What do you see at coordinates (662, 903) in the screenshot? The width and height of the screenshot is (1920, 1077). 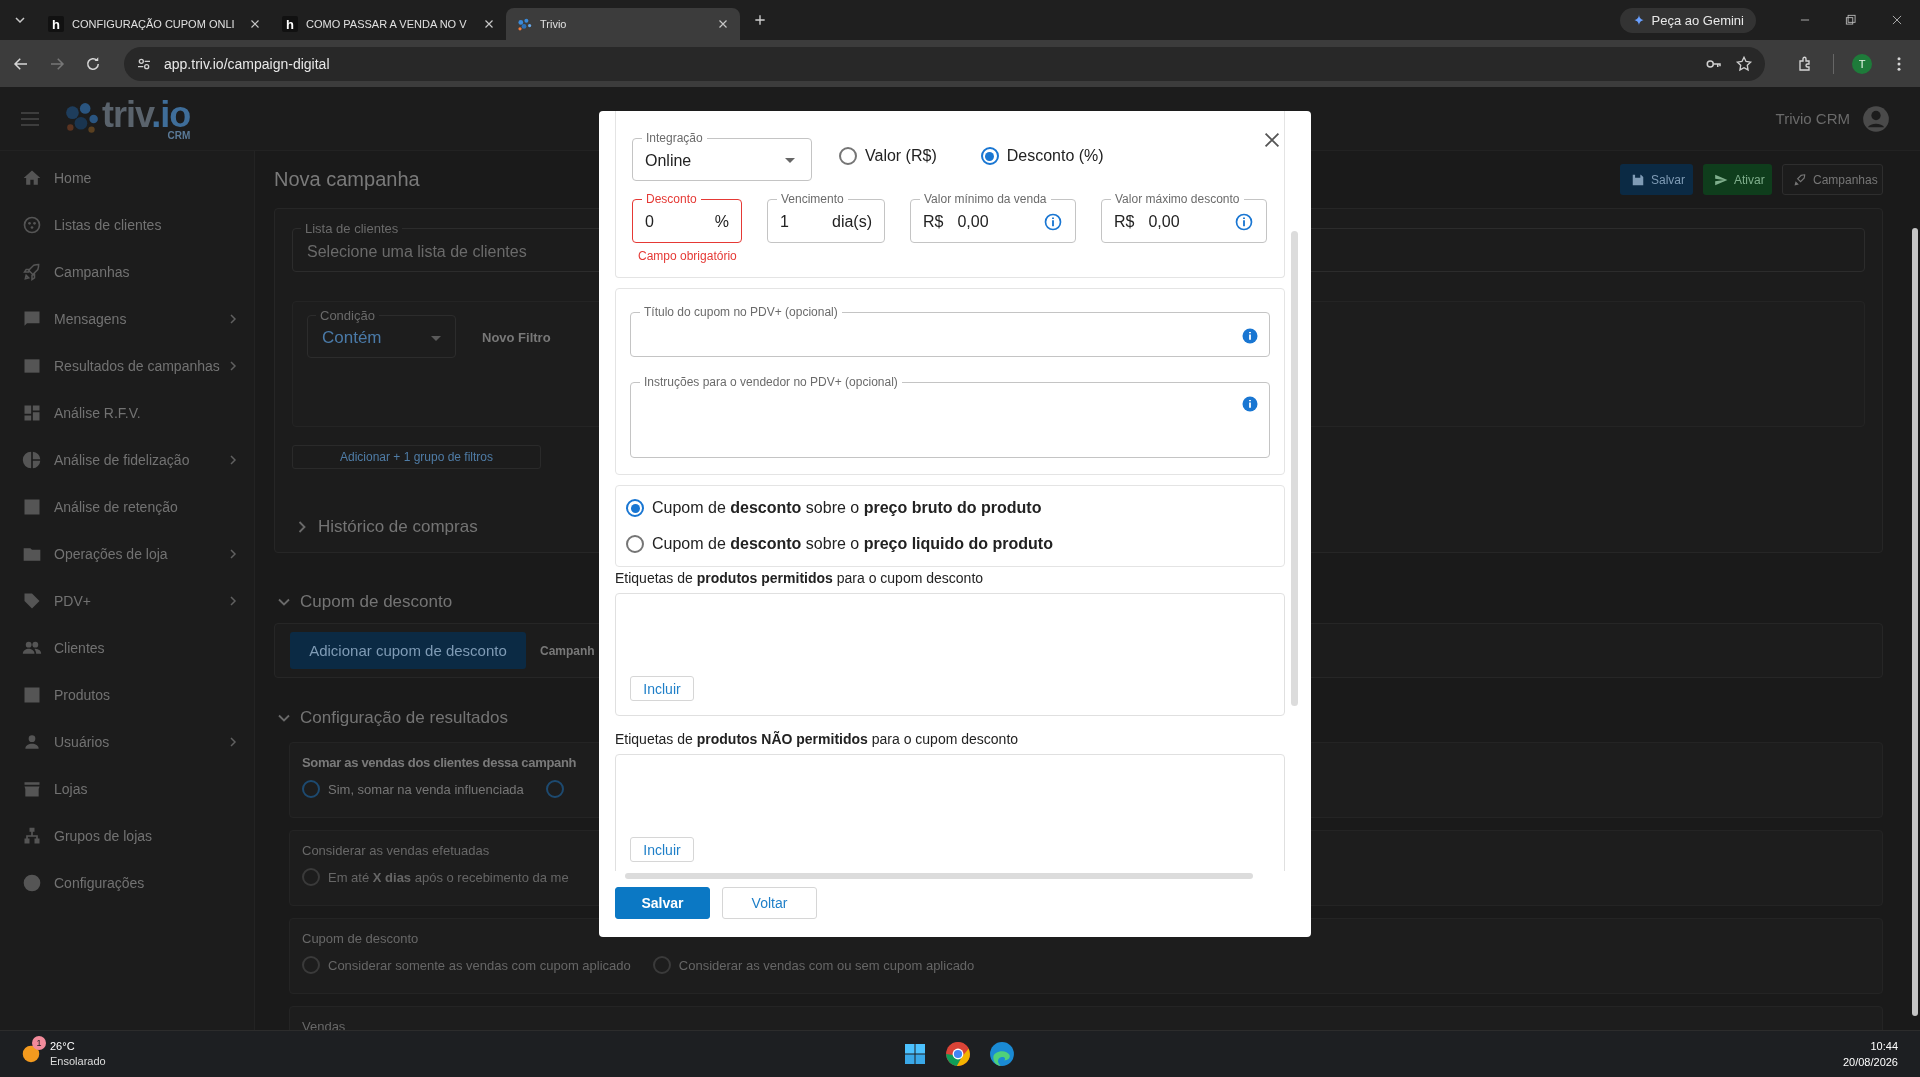 I see `save-button: Salvar` at bounding box center [662, 903].